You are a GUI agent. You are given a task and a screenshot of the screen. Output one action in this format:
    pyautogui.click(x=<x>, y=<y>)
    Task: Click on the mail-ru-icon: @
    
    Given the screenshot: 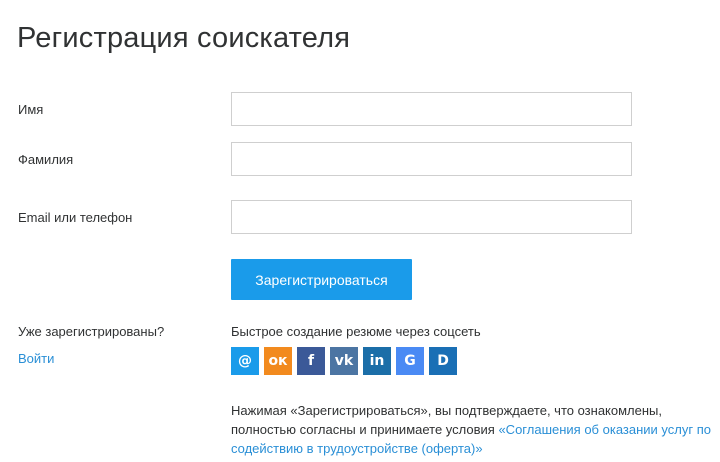 What is the action you would take?
    pyautogui.click(x=245, y=361)
    